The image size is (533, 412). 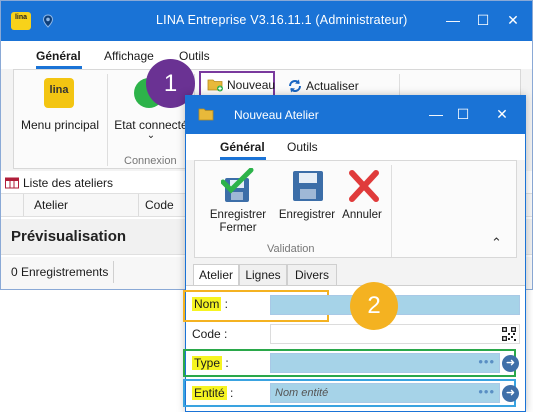 What do you see at coordinates (48, 21) in the screenshot?
I see `location-pin-icon` at bounding box center [48, 21].